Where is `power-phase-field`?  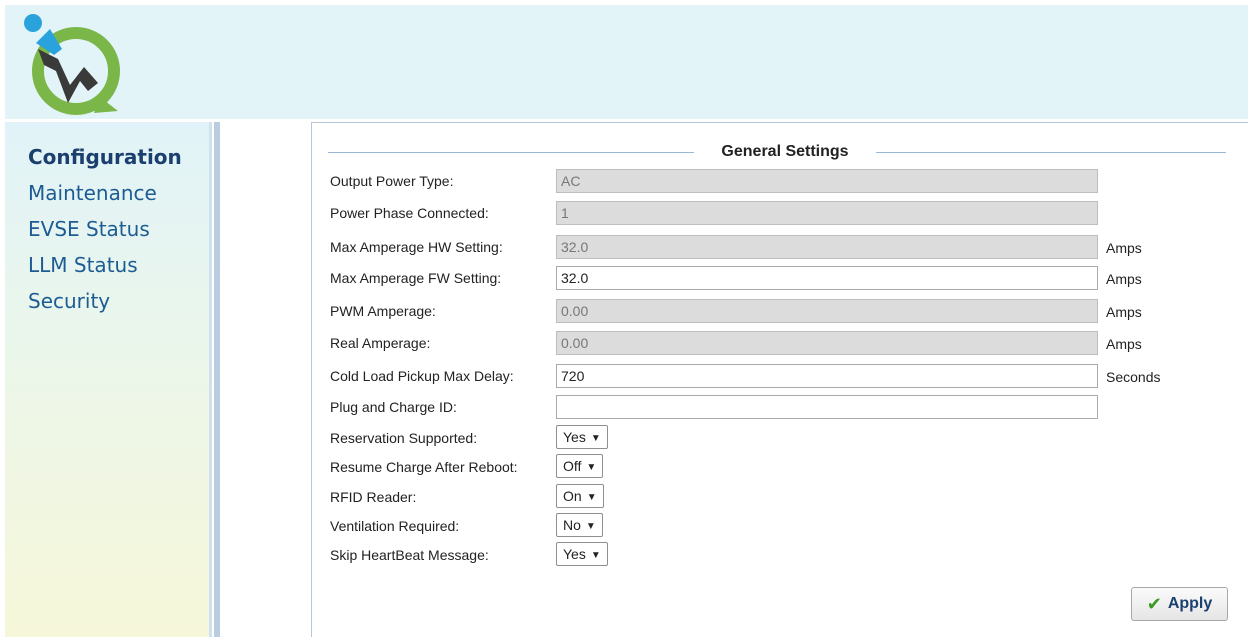
power-phase-field is located at coordinates (827, 213).